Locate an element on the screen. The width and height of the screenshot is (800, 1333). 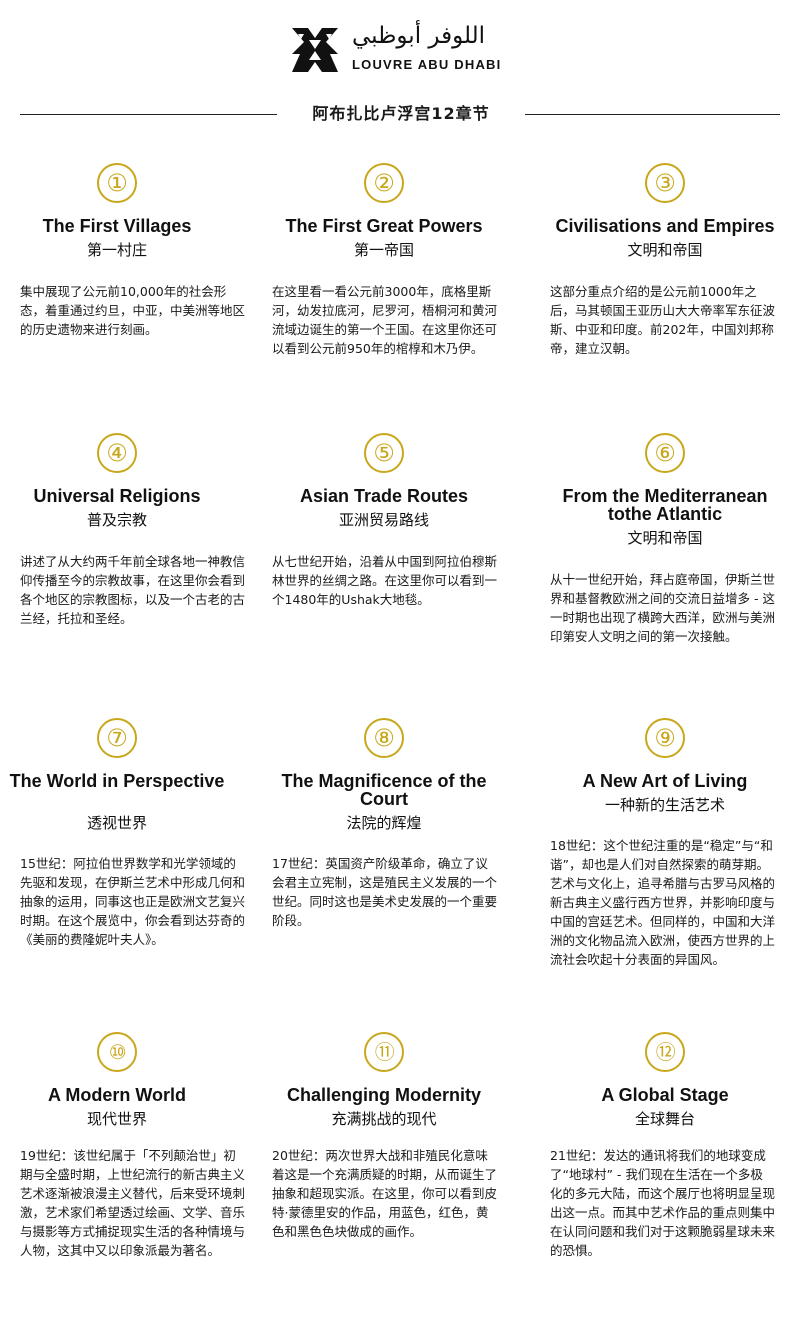
chapter-title: A Global Stage is located at coordinates (665, 1095).